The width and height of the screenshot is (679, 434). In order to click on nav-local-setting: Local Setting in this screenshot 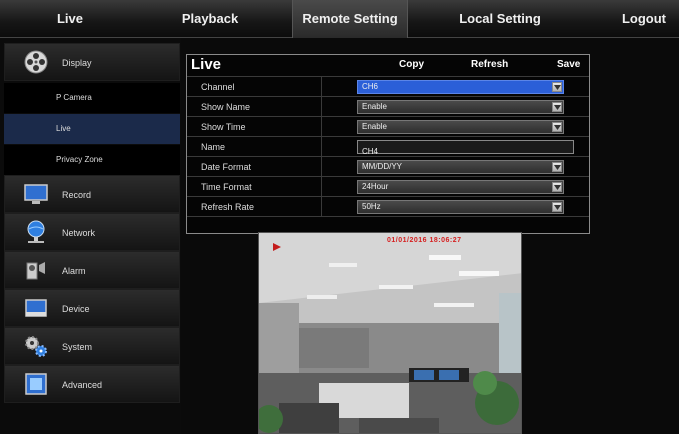, I will do `click(500, 19)`.